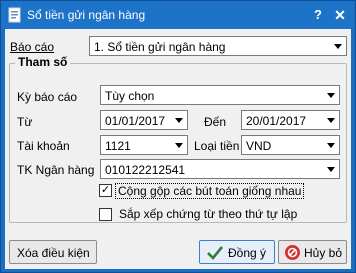 This screenshot has width=356, height=273. I want to click on window-title: Sổ tiền gửi ngân hàng, so click(86, 15).